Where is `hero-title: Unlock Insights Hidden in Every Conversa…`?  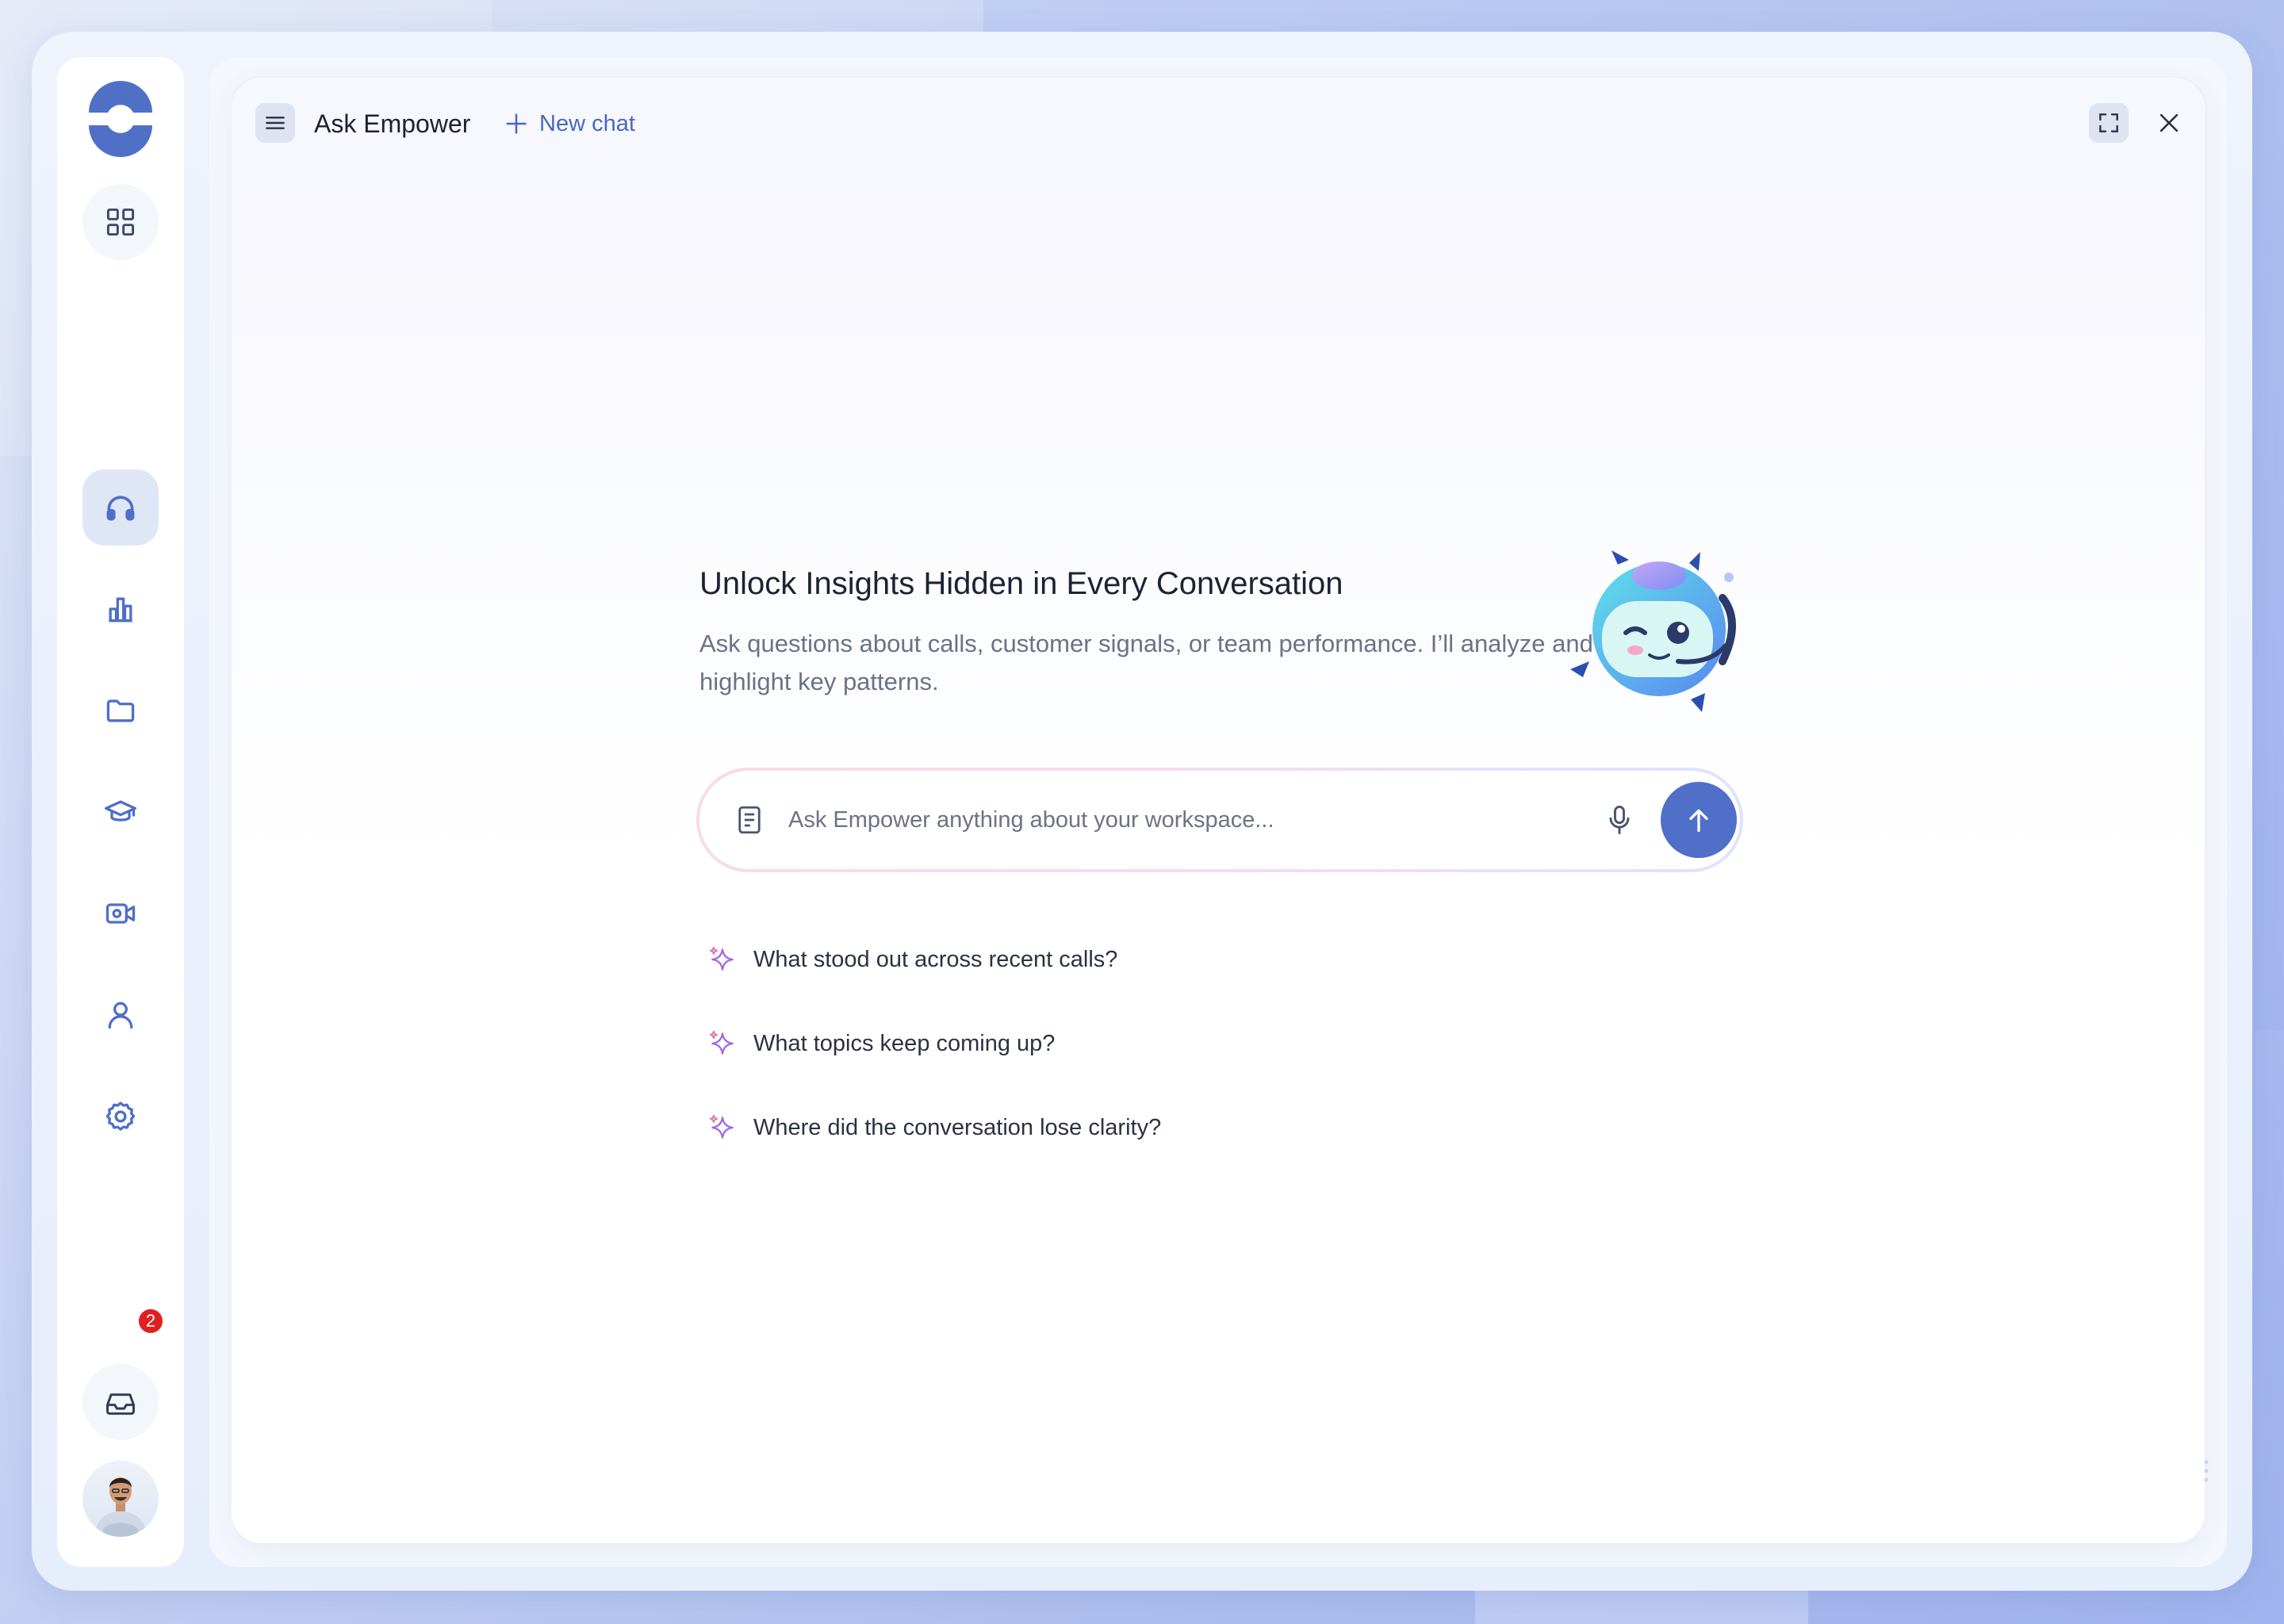
hero-title: Unlock Insights Hidden in Every Conversa… is located at coordinates (1021, 583).